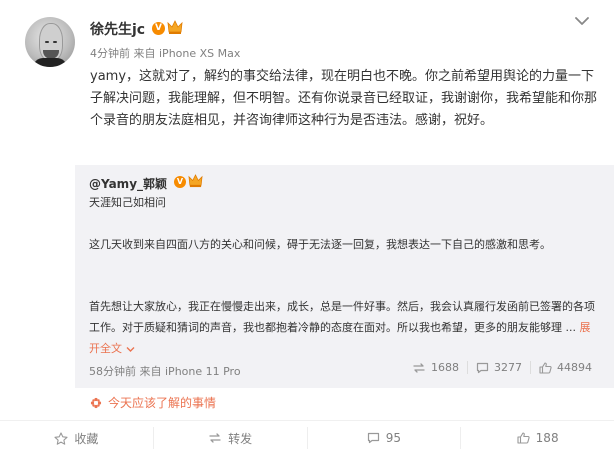 The height and width of the screenshot is (449, 614). I want to click on post-meta: 4分钟前 来自 iPhone XS Max, so click(165, 53).